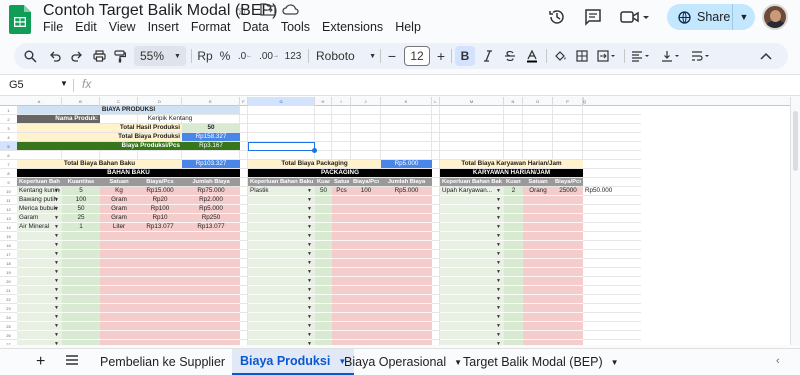  What do you see at coordinates (128, 110) in the screenshot?
I see `sheet-title: BIAYA PRODUKSI` at bounding box center [128, 110].